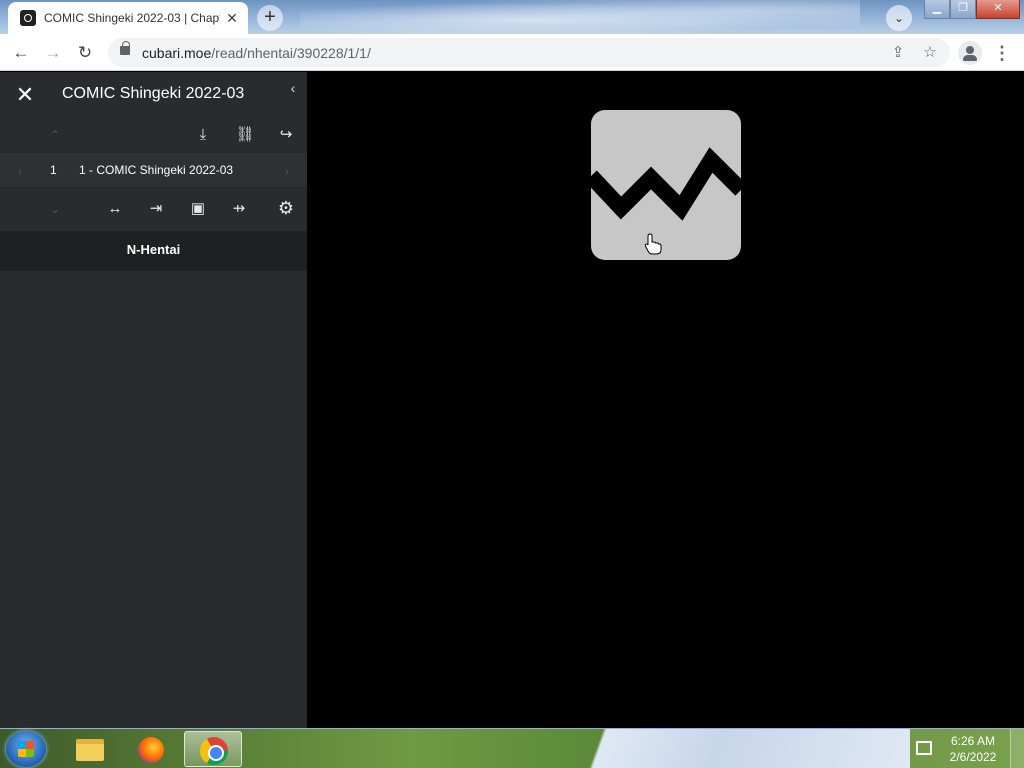 The image size is (1024, 768). Describe the element at coordinates (899, 18) in the screenshot. I see `tab-search-button: ⌄` at that location.